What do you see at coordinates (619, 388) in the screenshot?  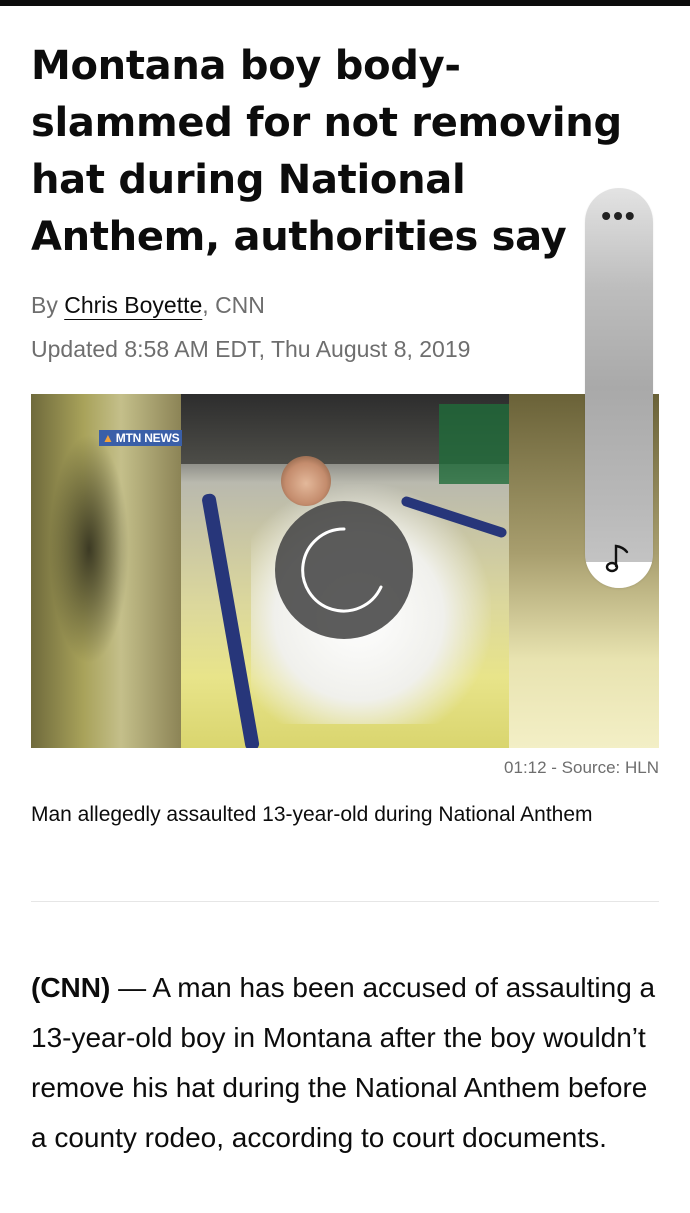 I see `floating-scroll-handle: •••` at bounding box center [619, 388].